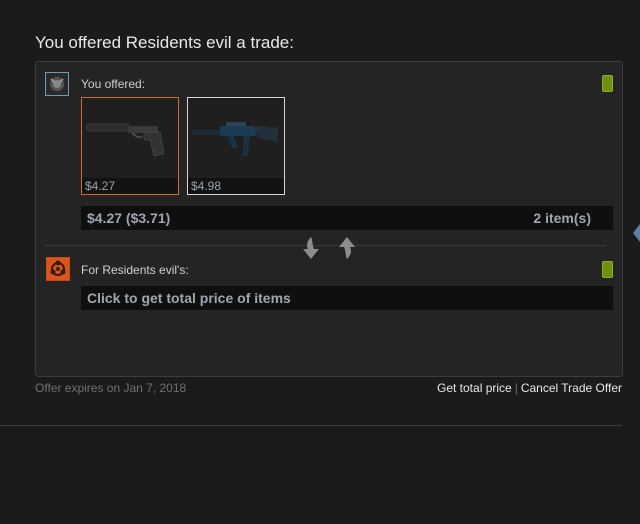 This screenshot has height=524, width=640. Describe the element at coordinates (236, 186) in the screenshot. I see `item-price: $4.98` at that location.